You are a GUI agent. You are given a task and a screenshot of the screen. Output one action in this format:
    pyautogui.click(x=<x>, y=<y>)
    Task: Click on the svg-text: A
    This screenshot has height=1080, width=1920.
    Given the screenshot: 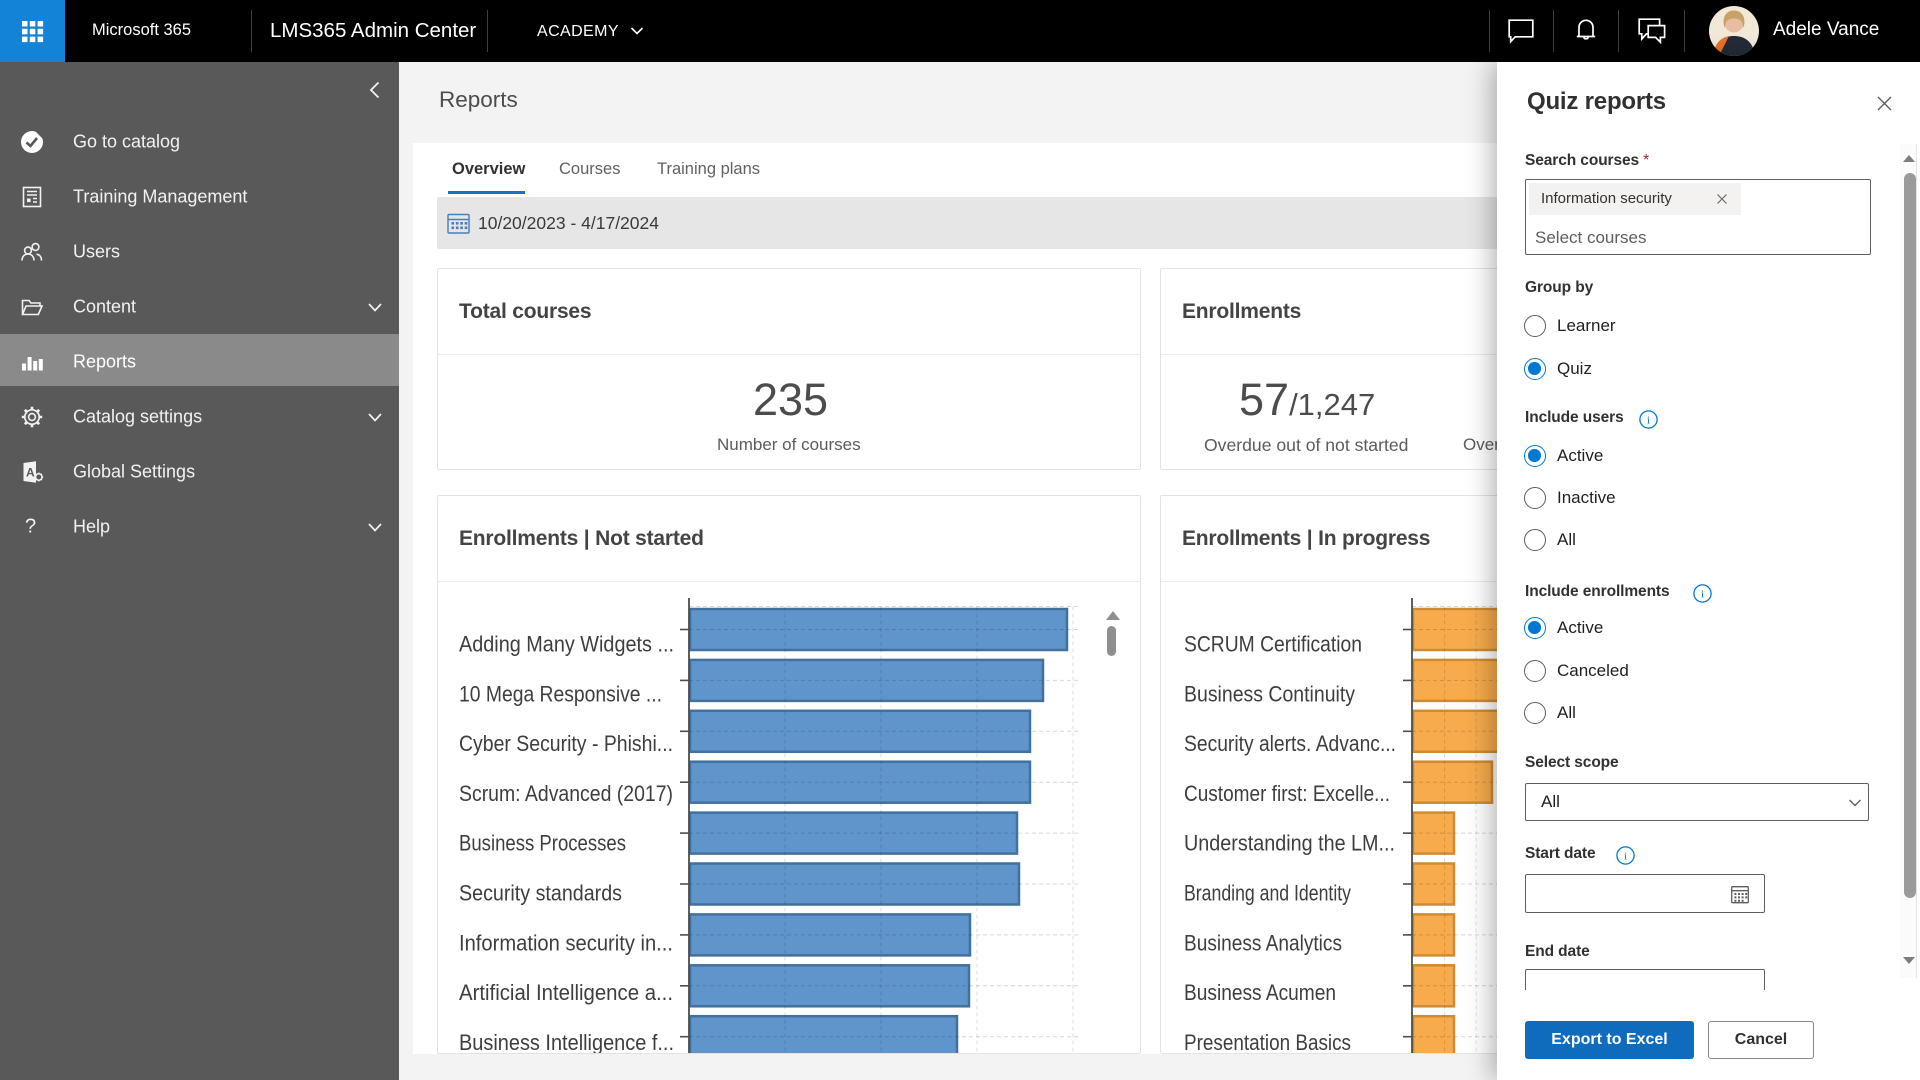 What is the action you would take?
    pyautogui.click(x=30, y=472)
    